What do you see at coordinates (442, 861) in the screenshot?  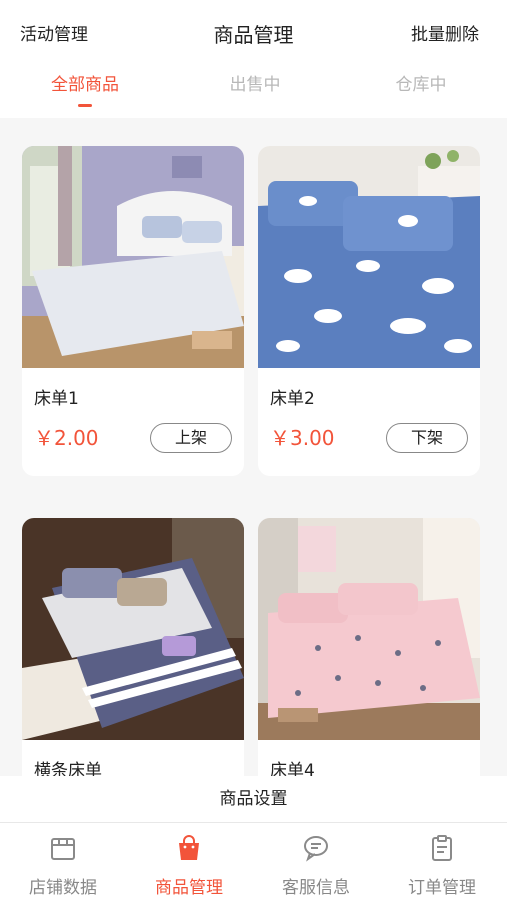 I see `nav-order-management: 订单管理` at bounding box center [442, 861].